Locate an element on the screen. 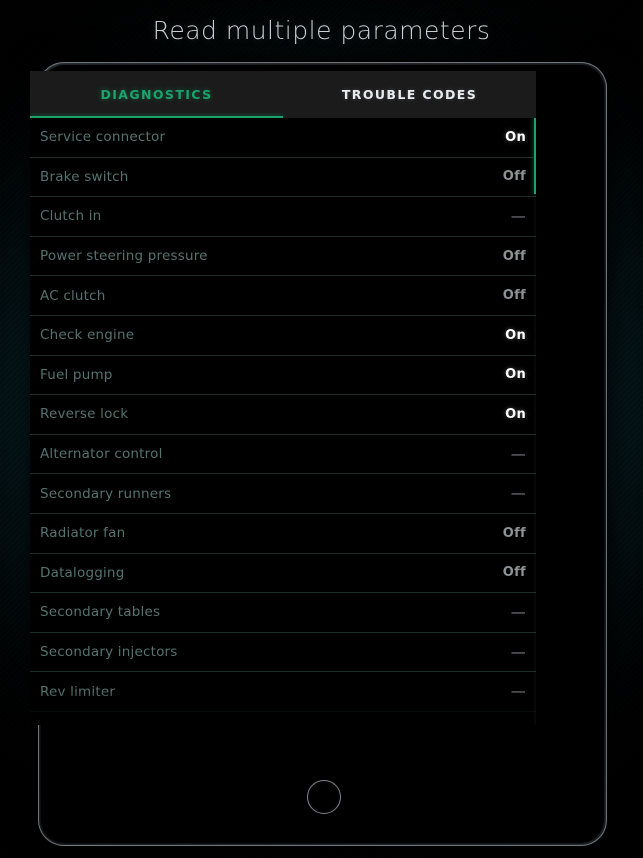 The image size is (643, 858). parameter-row: Fuel pump On is located at coordinates (283, 376).